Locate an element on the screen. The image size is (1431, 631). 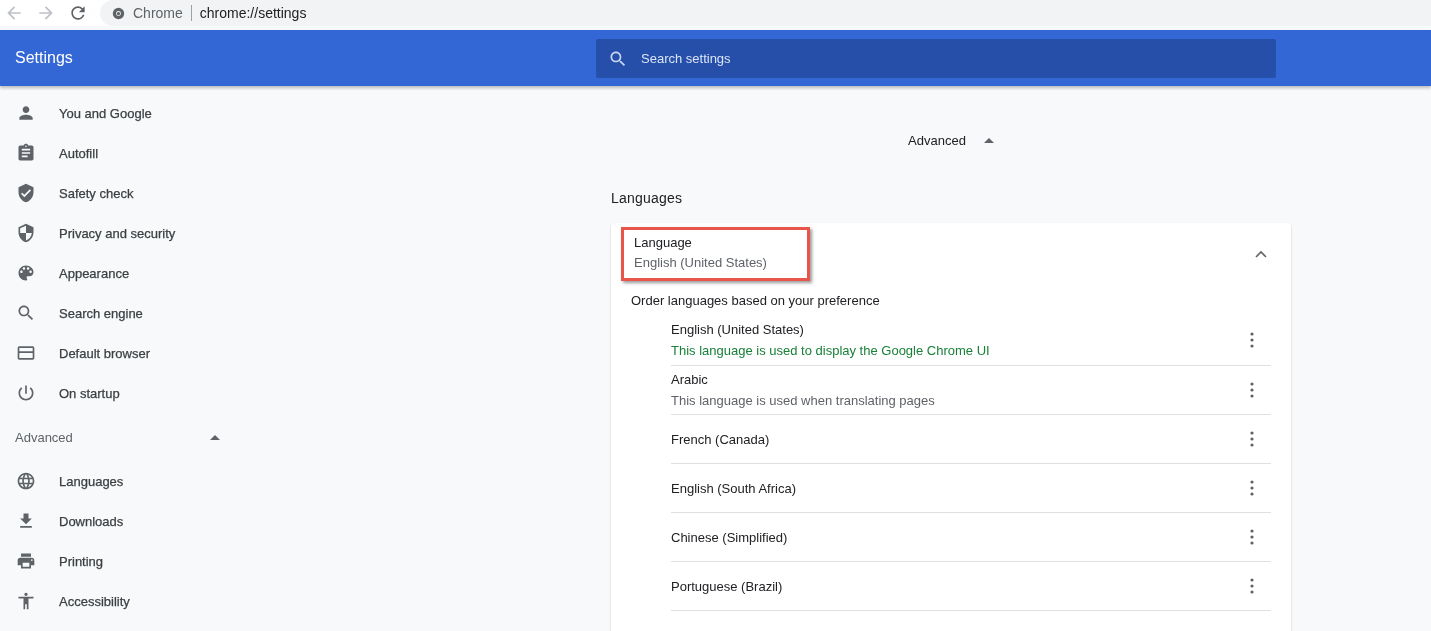
advanced-section-toggle: Advanced is located at coordinates (120, 437).